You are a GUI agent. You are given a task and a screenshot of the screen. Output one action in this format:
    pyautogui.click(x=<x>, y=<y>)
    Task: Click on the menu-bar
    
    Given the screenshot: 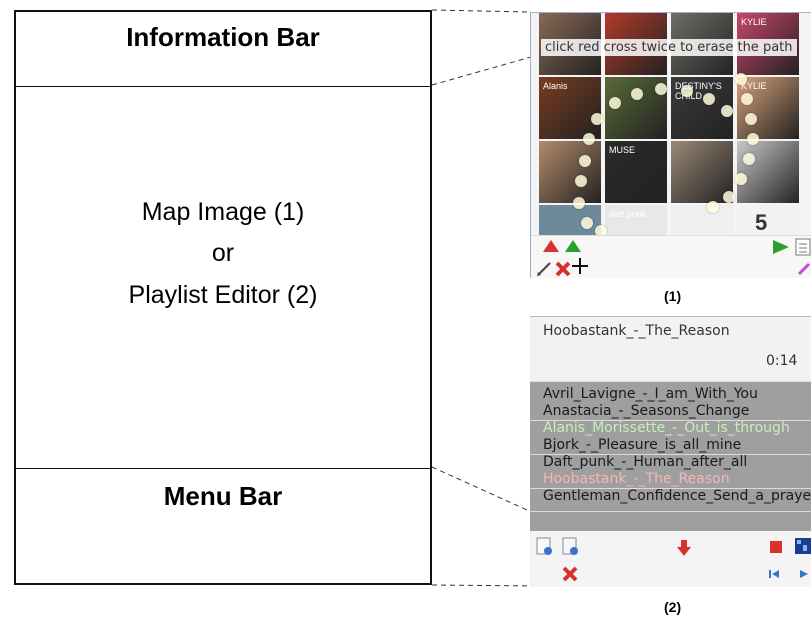 What is the action you would take?
    pyautogui.click(x=670, y=559)
    